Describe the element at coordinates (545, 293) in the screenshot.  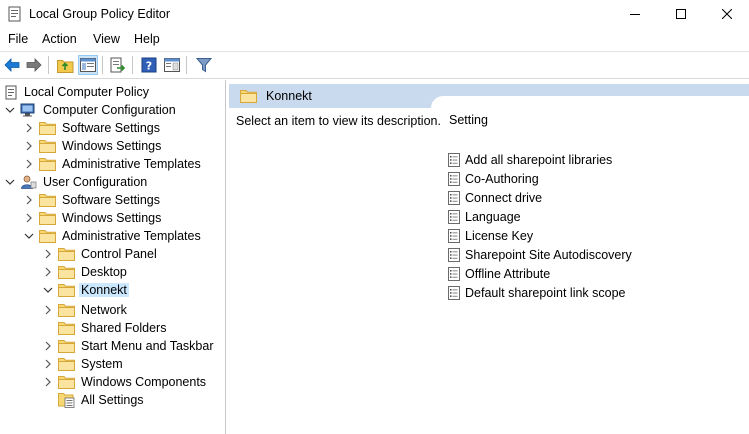
I see `setting-label: Default sharepoint link scope` at that location.